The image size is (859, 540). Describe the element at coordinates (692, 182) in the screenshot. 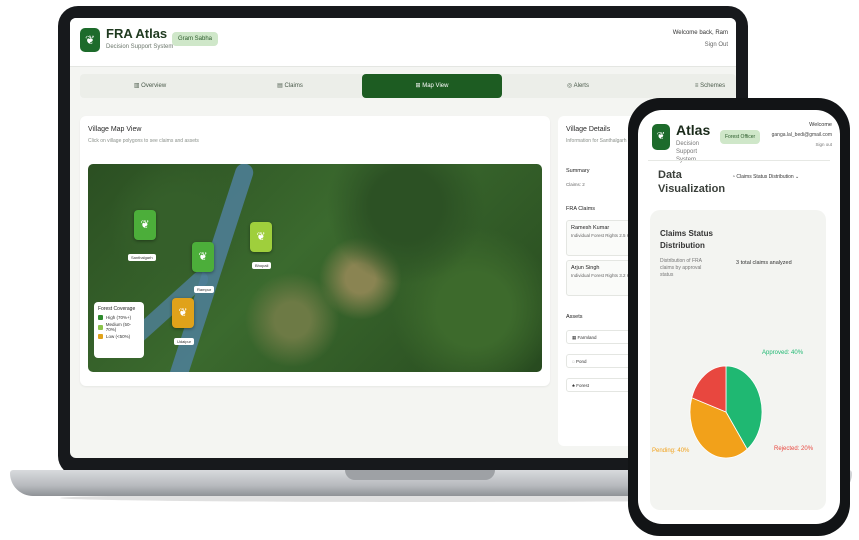

I see `section-title: Data Visualization` at that location.